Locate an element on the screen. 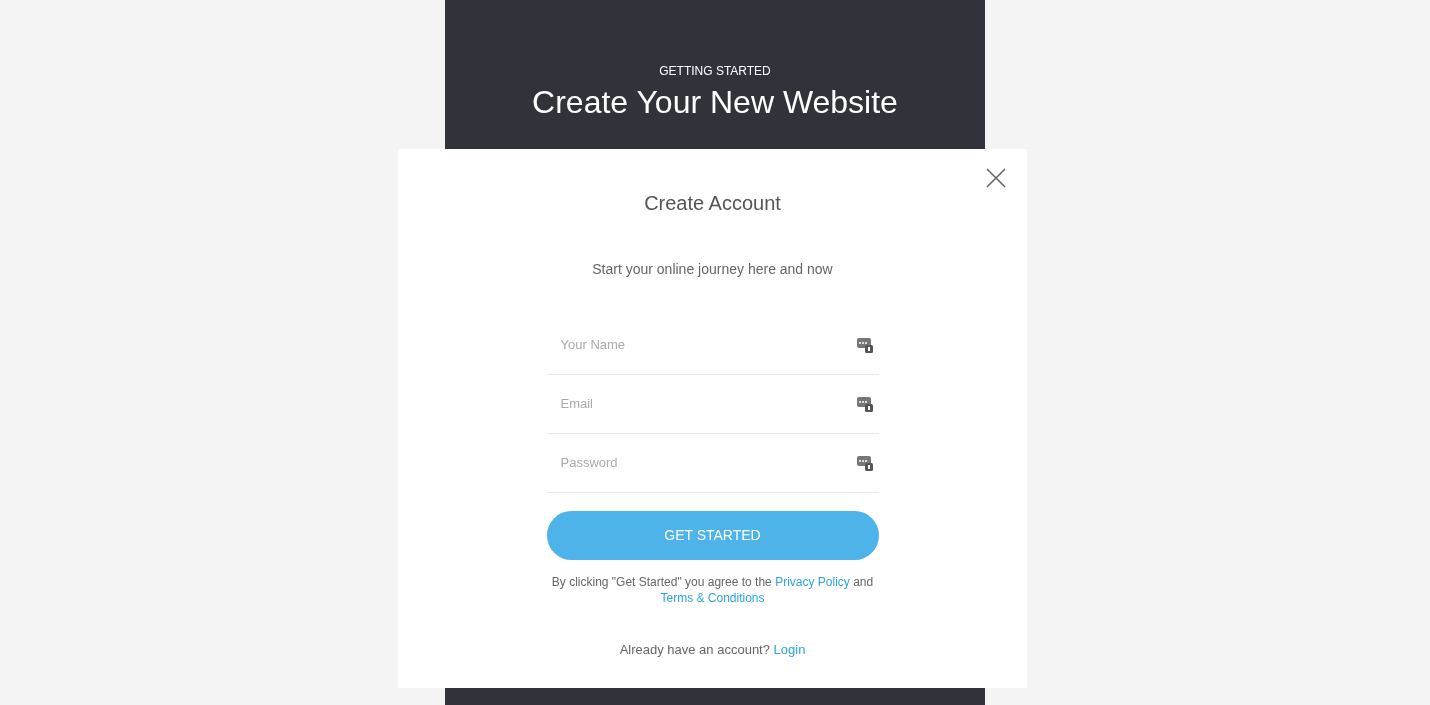 This screenshot has width=1430, height=705. input-field: Your Name is located at coordinates (707, 345).